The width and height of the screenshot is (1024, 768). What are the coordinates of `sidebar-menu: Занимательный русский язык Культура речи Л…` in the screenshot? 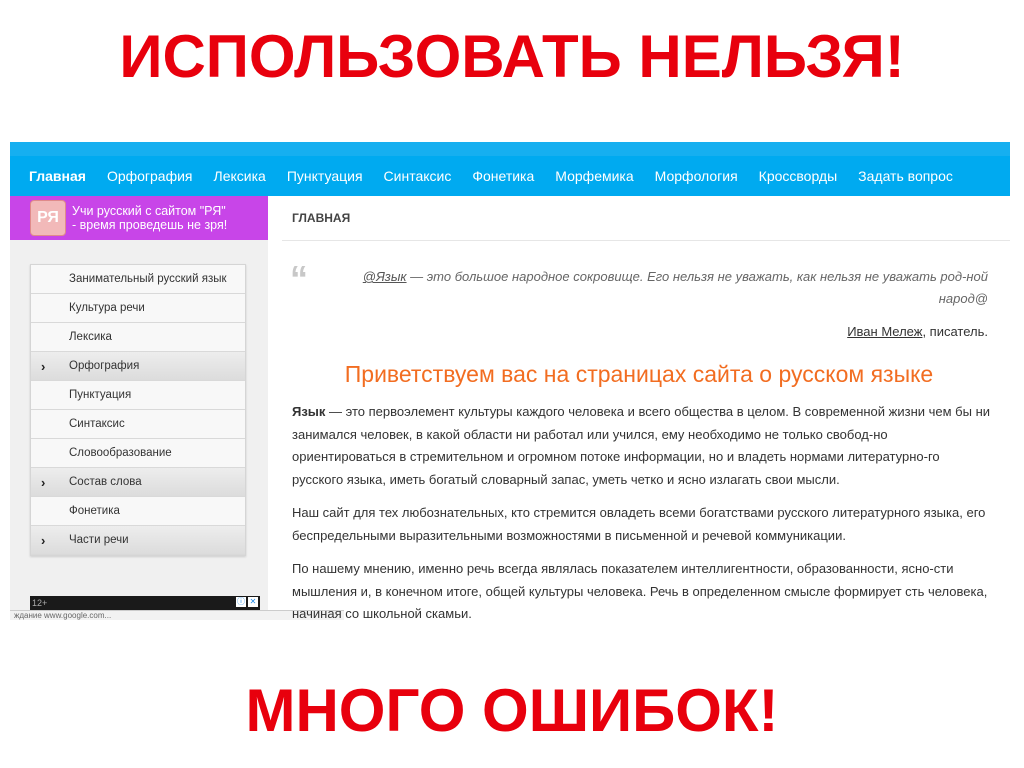 It's located at (138, 410).